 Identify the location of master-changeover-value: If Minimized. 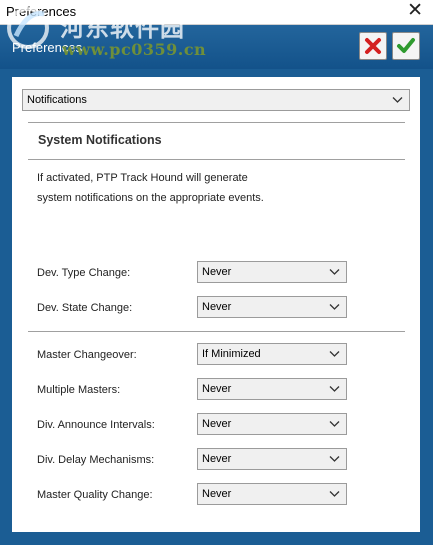
(231, 354).